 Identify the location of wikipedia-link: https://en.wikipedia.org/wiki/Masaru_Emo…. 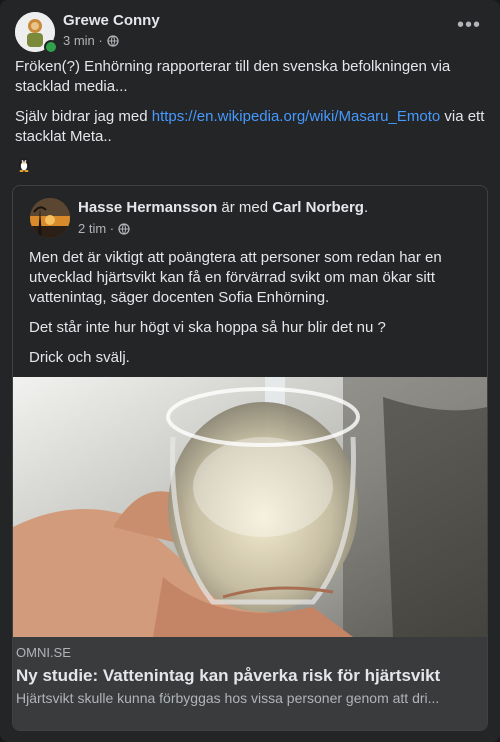
(296, 116).